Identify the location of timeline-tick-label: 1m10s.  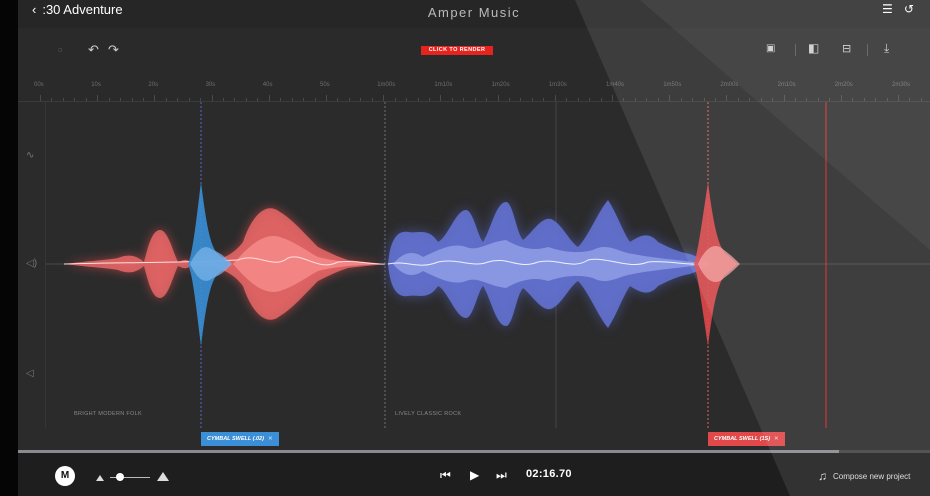
(443, 85).